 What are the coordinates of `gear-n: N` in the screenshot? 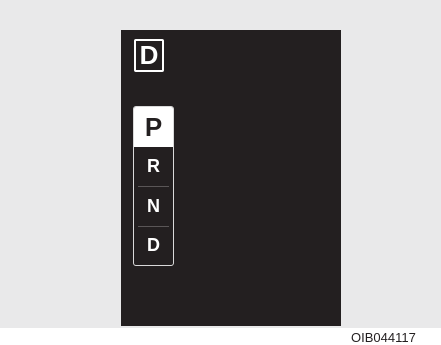 It's located at (153, 206).